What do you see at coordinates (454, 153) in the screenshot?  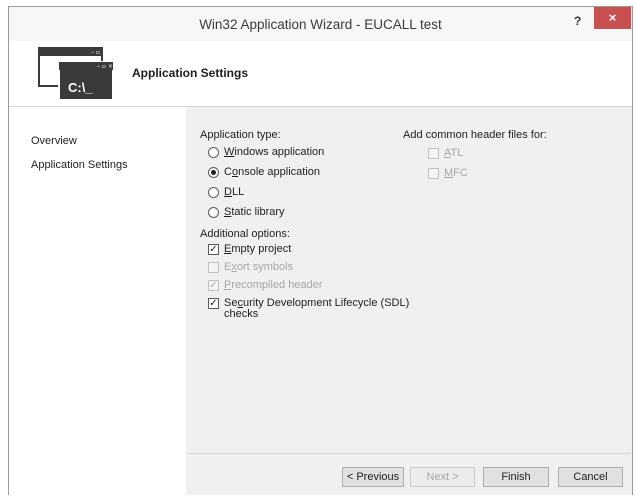 I see `checkbox-label: ATL` at bounding box center [454, 153].